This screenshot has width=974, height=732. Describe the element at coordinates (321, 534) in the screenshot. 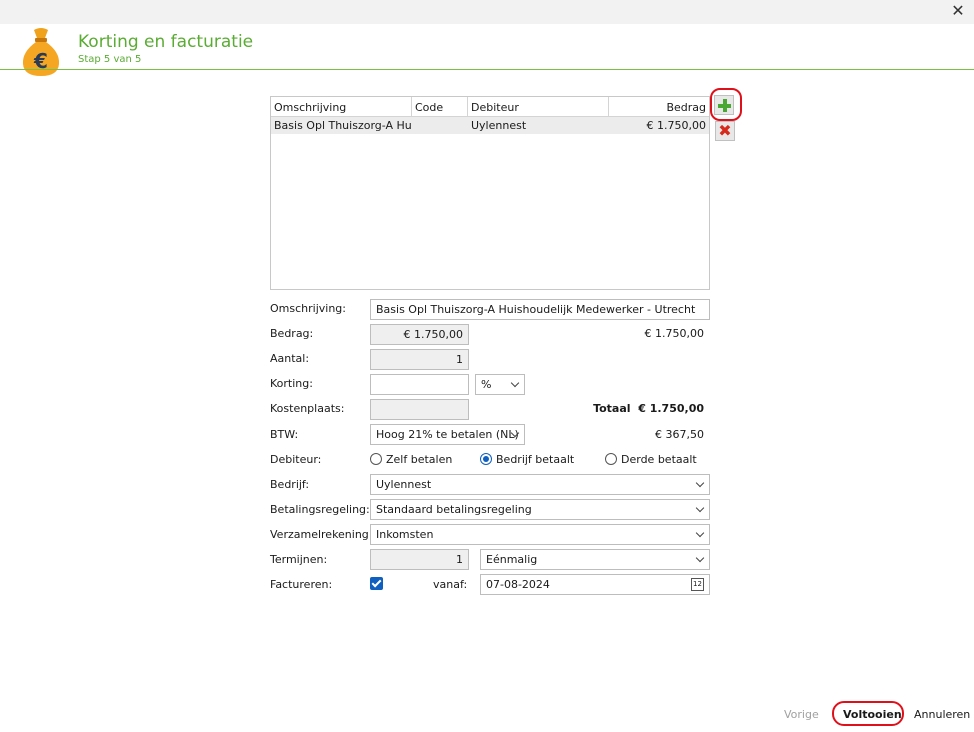

I see `verzamelrekening-label: Verzamelrekening:` at that location.